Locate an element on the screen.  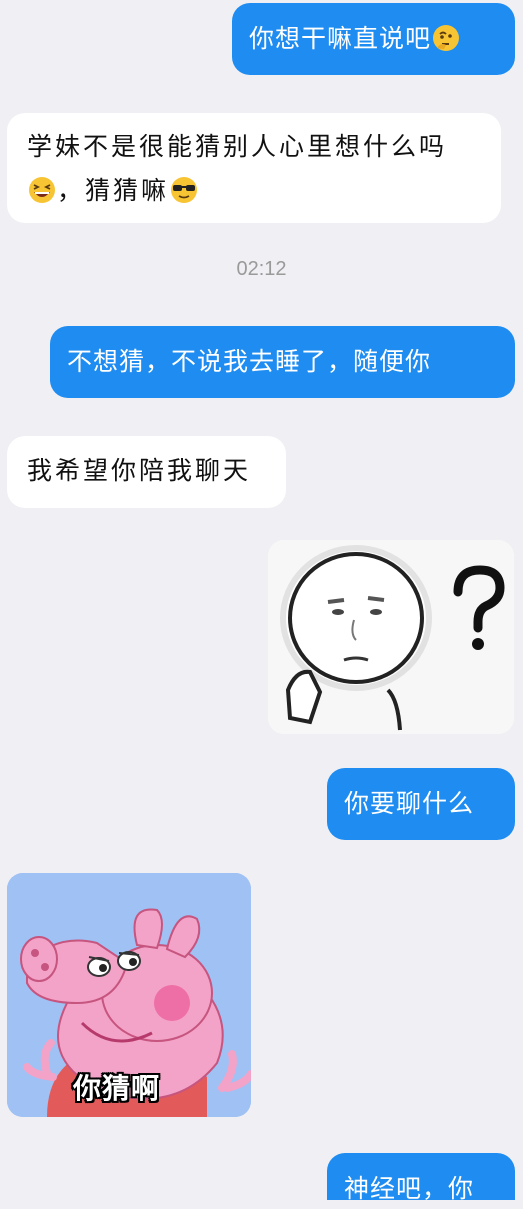
sunglasses-face-icon is located at coordinates (184, 190).